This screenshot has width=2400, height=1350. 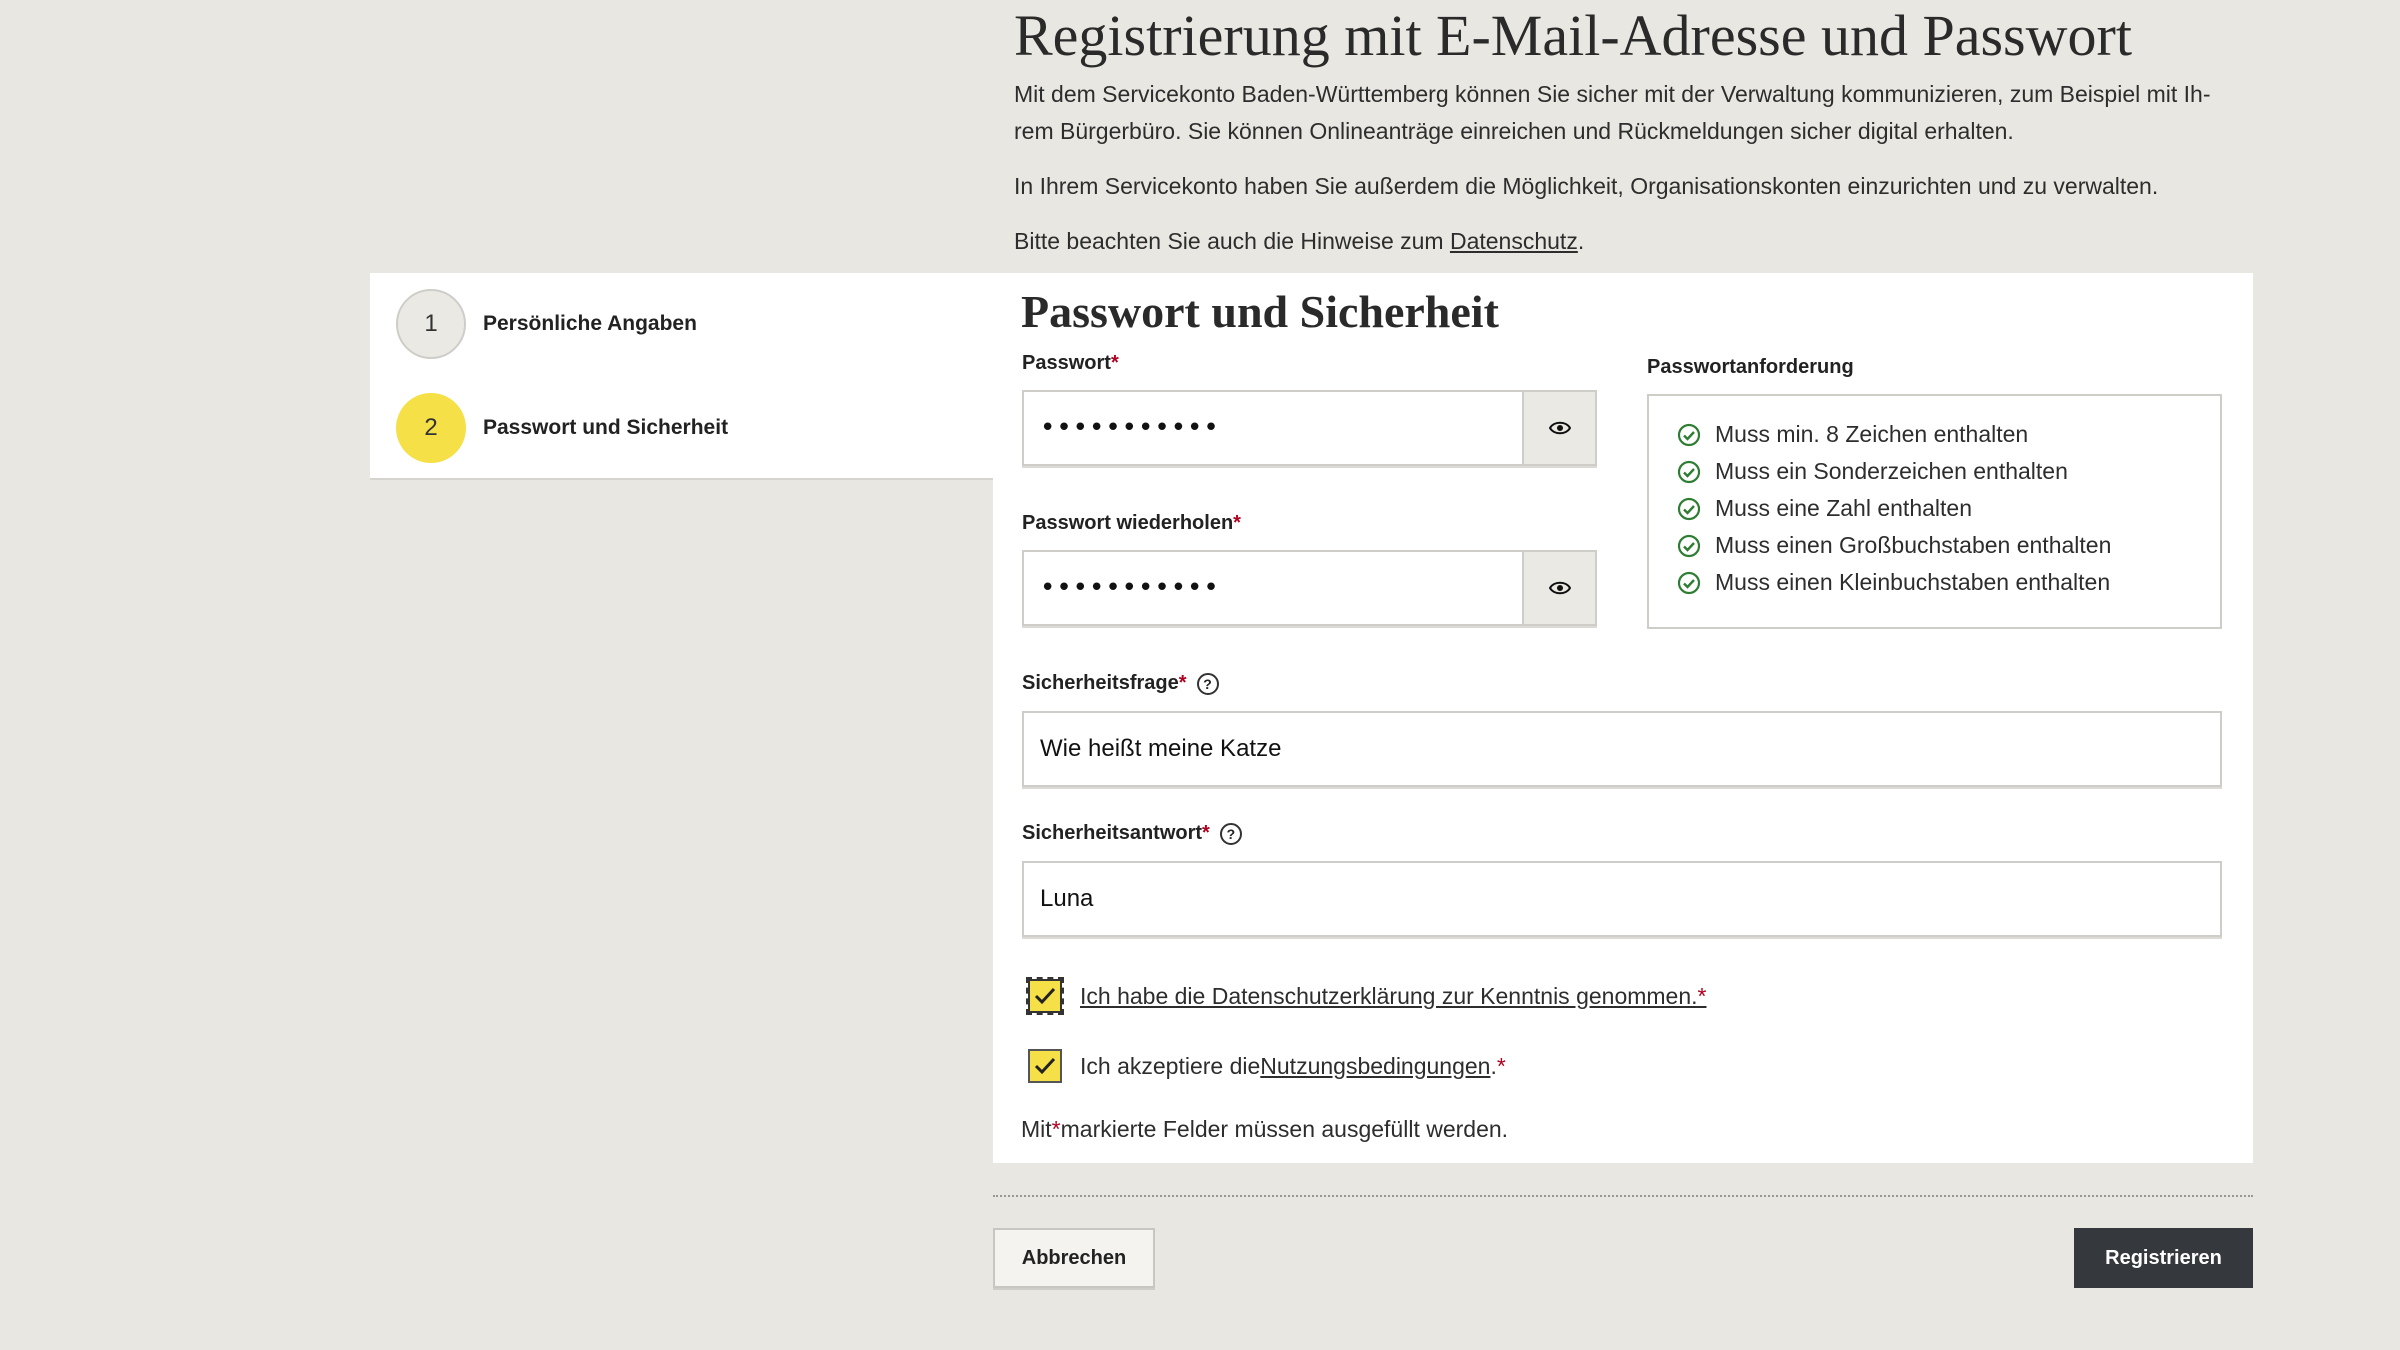 What do you see at coordinates (1622, 749) in the screenshot?
I see `security-question-input` at bounding box center [1622, 749].